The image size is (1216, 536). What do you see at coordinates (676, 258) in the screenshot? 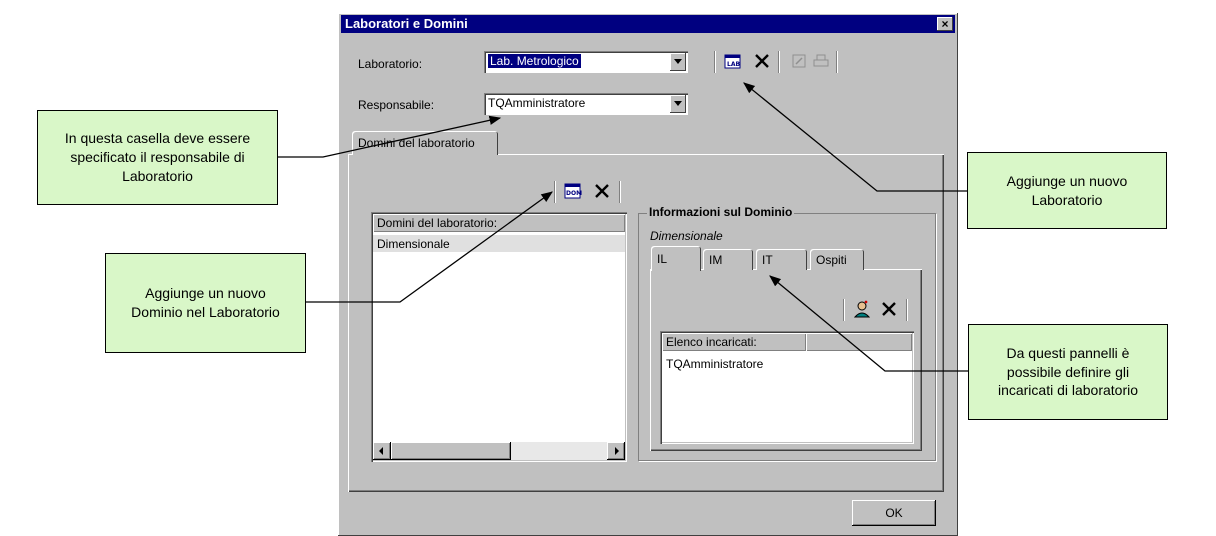
I see `tab-il: IL` at bounding box center [676, 258].